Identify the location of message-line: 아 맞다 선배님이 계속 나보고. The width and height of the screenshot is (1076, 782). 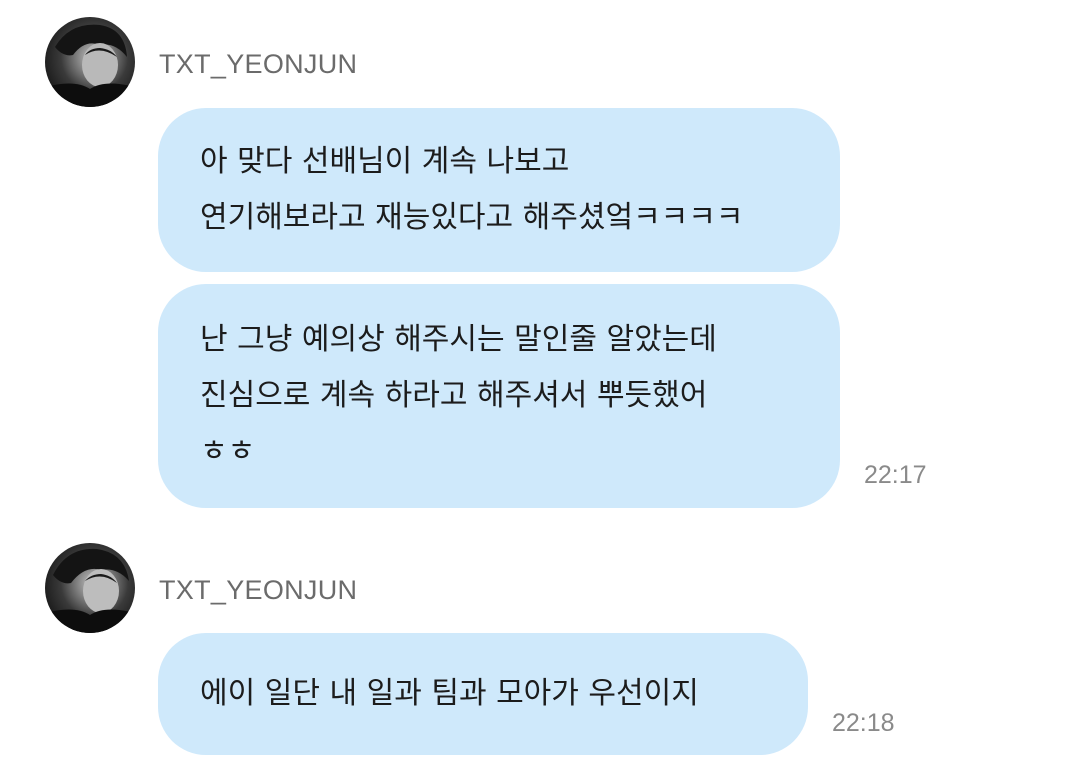
(385, 161).